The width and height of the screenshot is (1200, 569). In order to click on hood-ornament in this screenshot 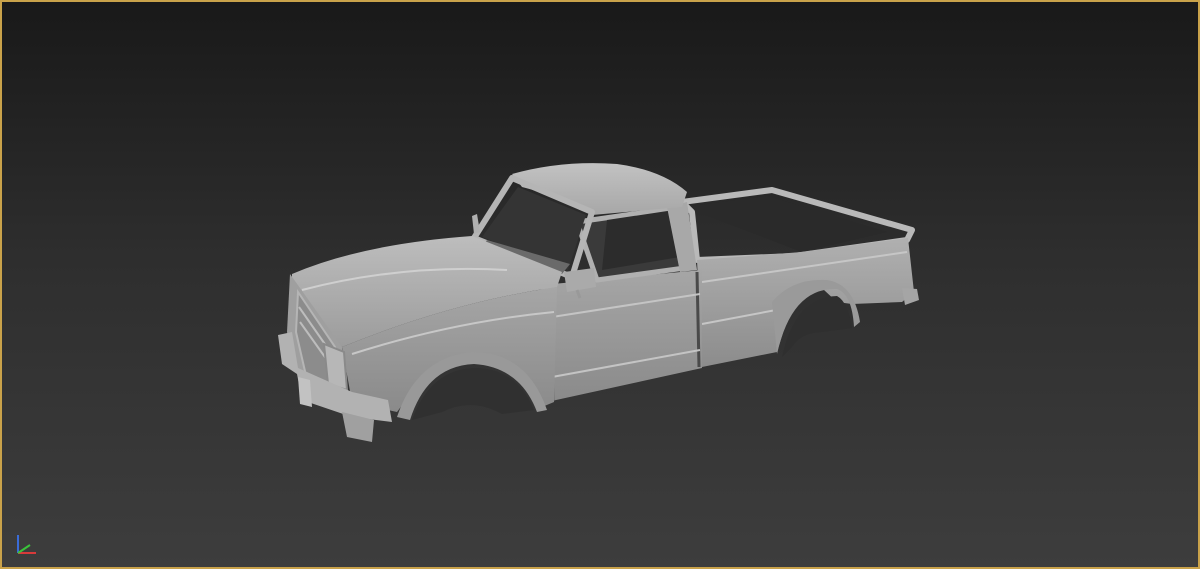, I will do `click(476, 224)`.